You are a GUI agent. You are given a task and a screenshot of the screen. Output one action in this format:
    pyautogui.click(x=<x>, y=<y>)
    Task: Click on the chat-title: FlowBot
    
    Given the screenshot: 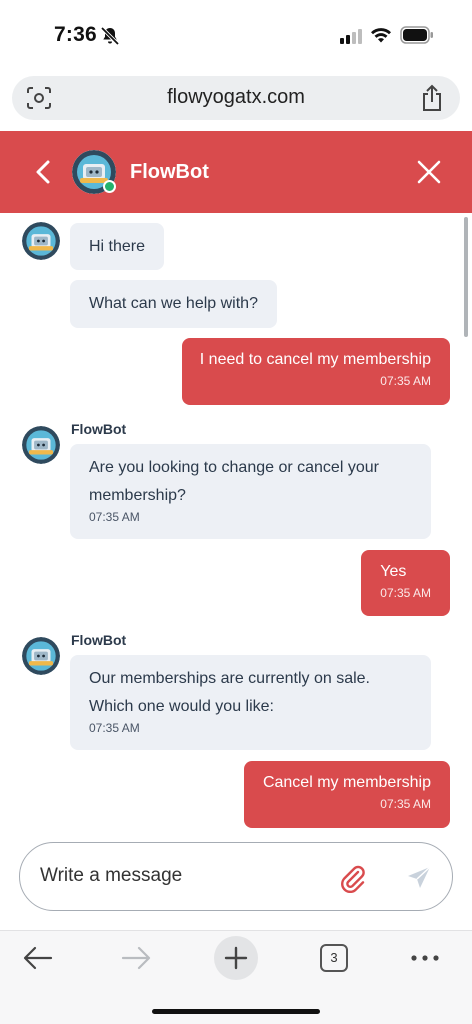 What is the action you would take?
    pyautogui.click(x=169, y=172)
    